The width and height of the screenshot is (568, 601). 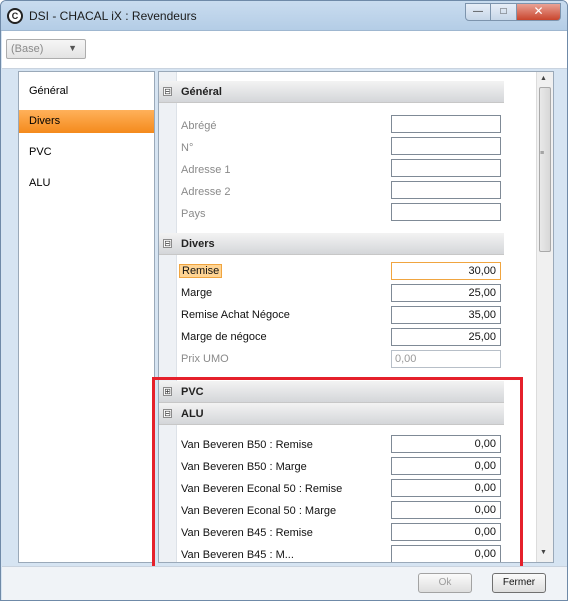 What do you see at coordinates (86, 183) in the screenshot?
I see `nav-item-alu: ALU` at bounding box center [86, 183].